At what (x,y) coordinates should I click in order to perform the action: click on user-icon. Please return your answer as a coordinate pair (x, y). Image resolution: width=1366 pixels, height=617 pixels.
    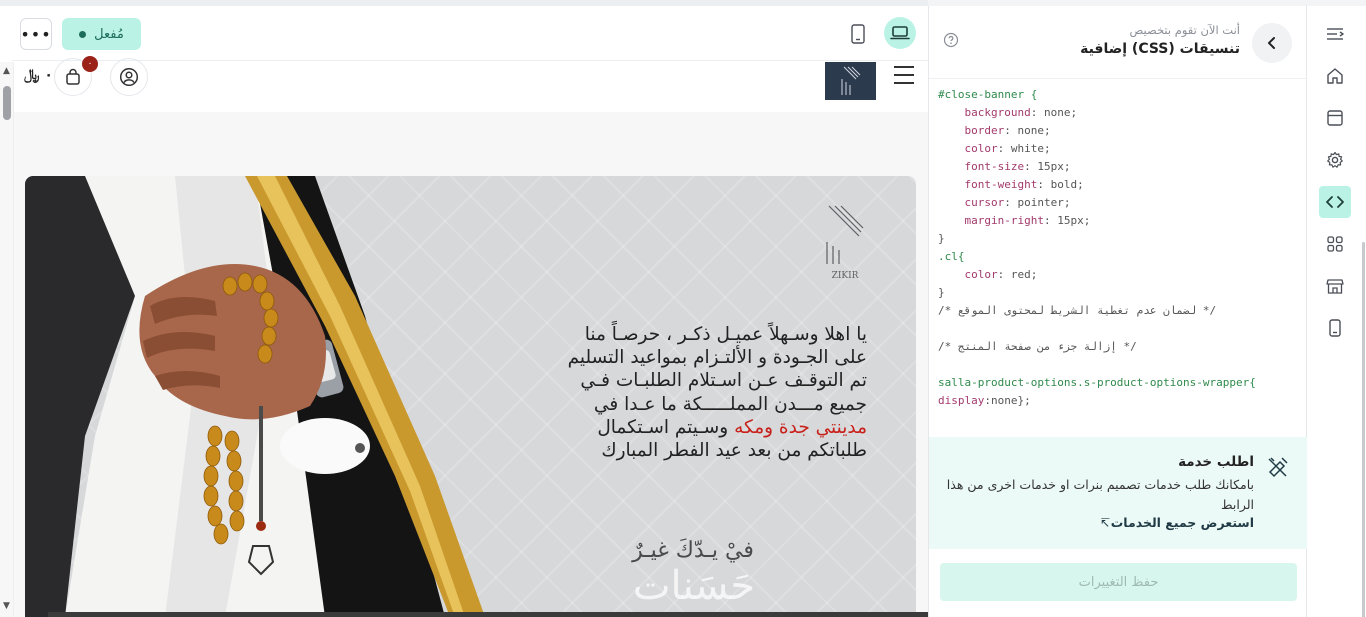
    Looking at the image, I should click on (129, 77).